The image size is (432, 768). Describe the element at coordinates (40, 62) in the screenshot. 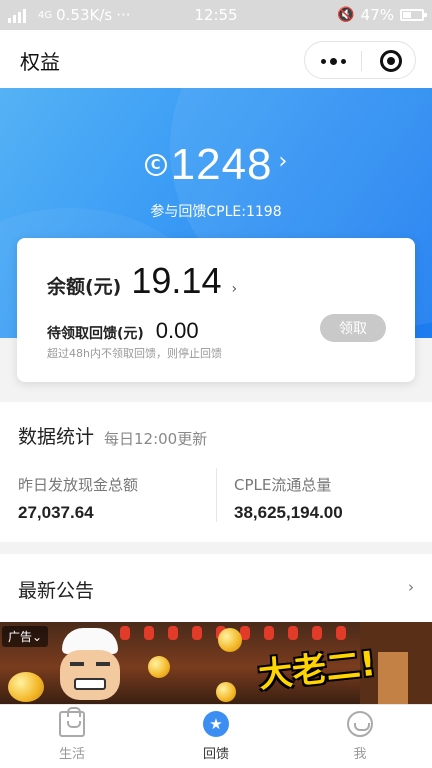

I see `page-title: 权益` at that location.